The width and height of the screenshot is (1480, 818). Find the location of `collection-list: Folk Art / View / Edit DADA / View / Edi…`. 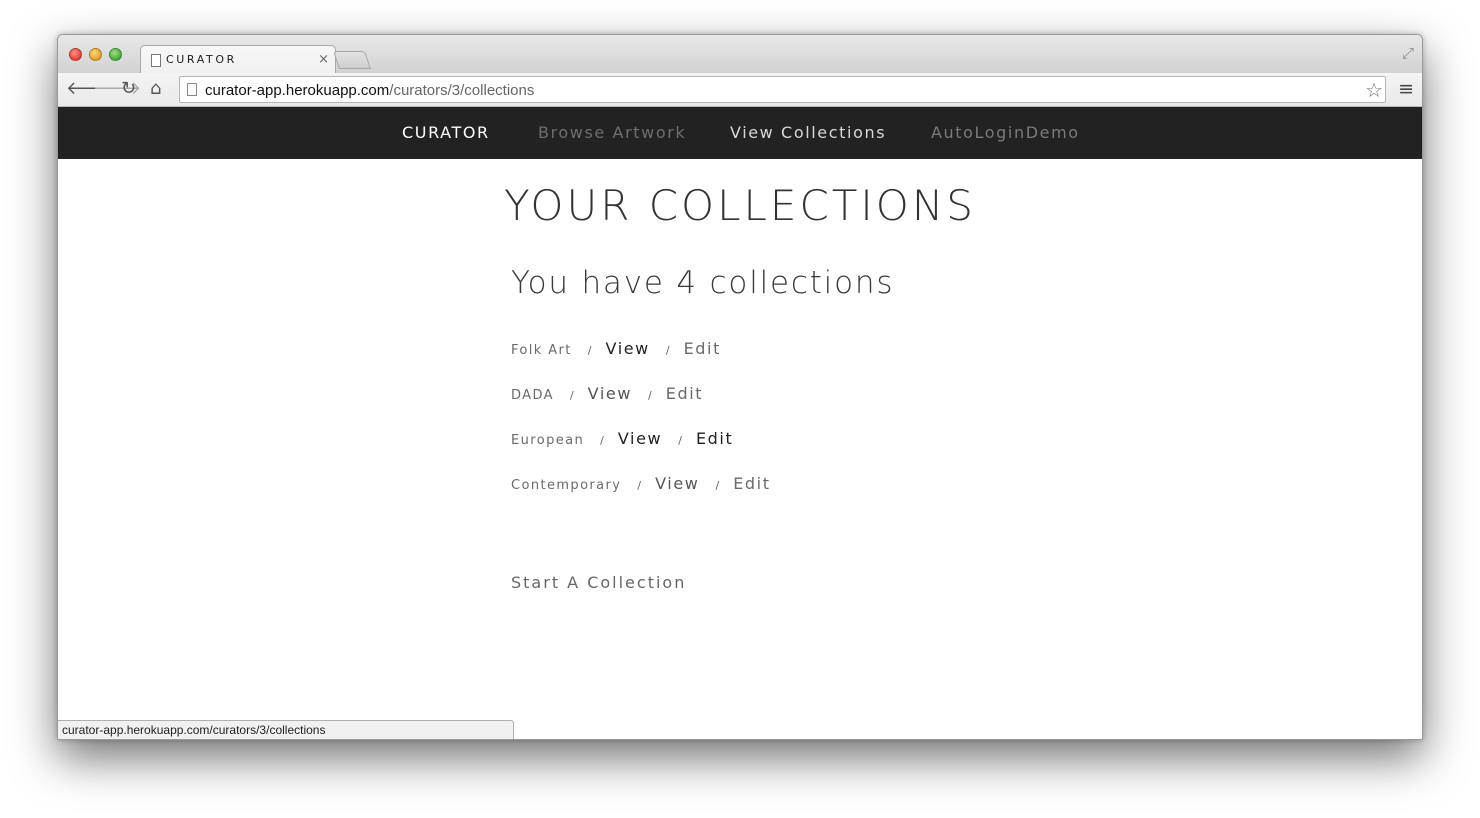

collection-list: Folk Art / View / Edit DADA / View / Edi… is located at coordinates (641, 429).